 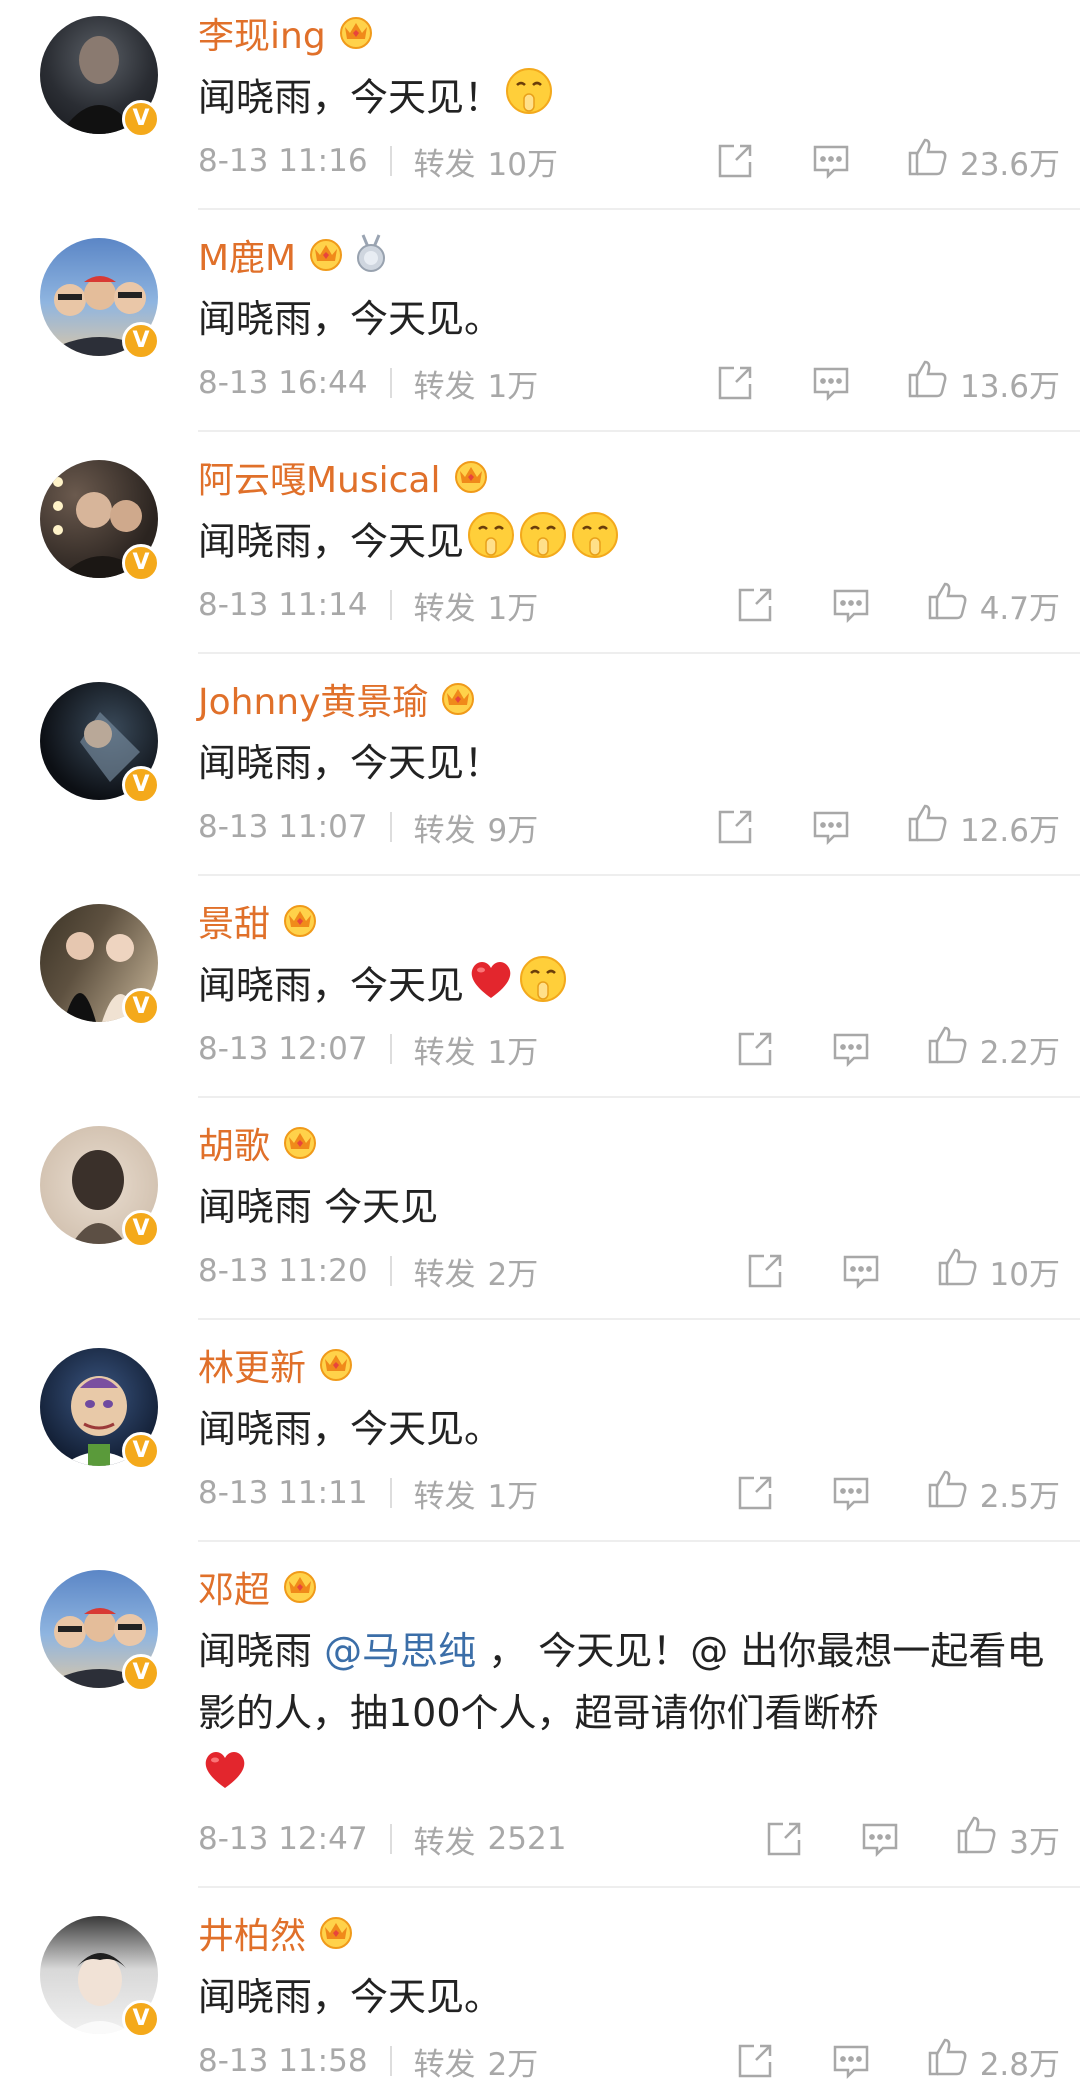 What do you see at coordinates (234, 1587) in the screenshot?
I see `username: 邓超` at bounding box center [234, 1587].